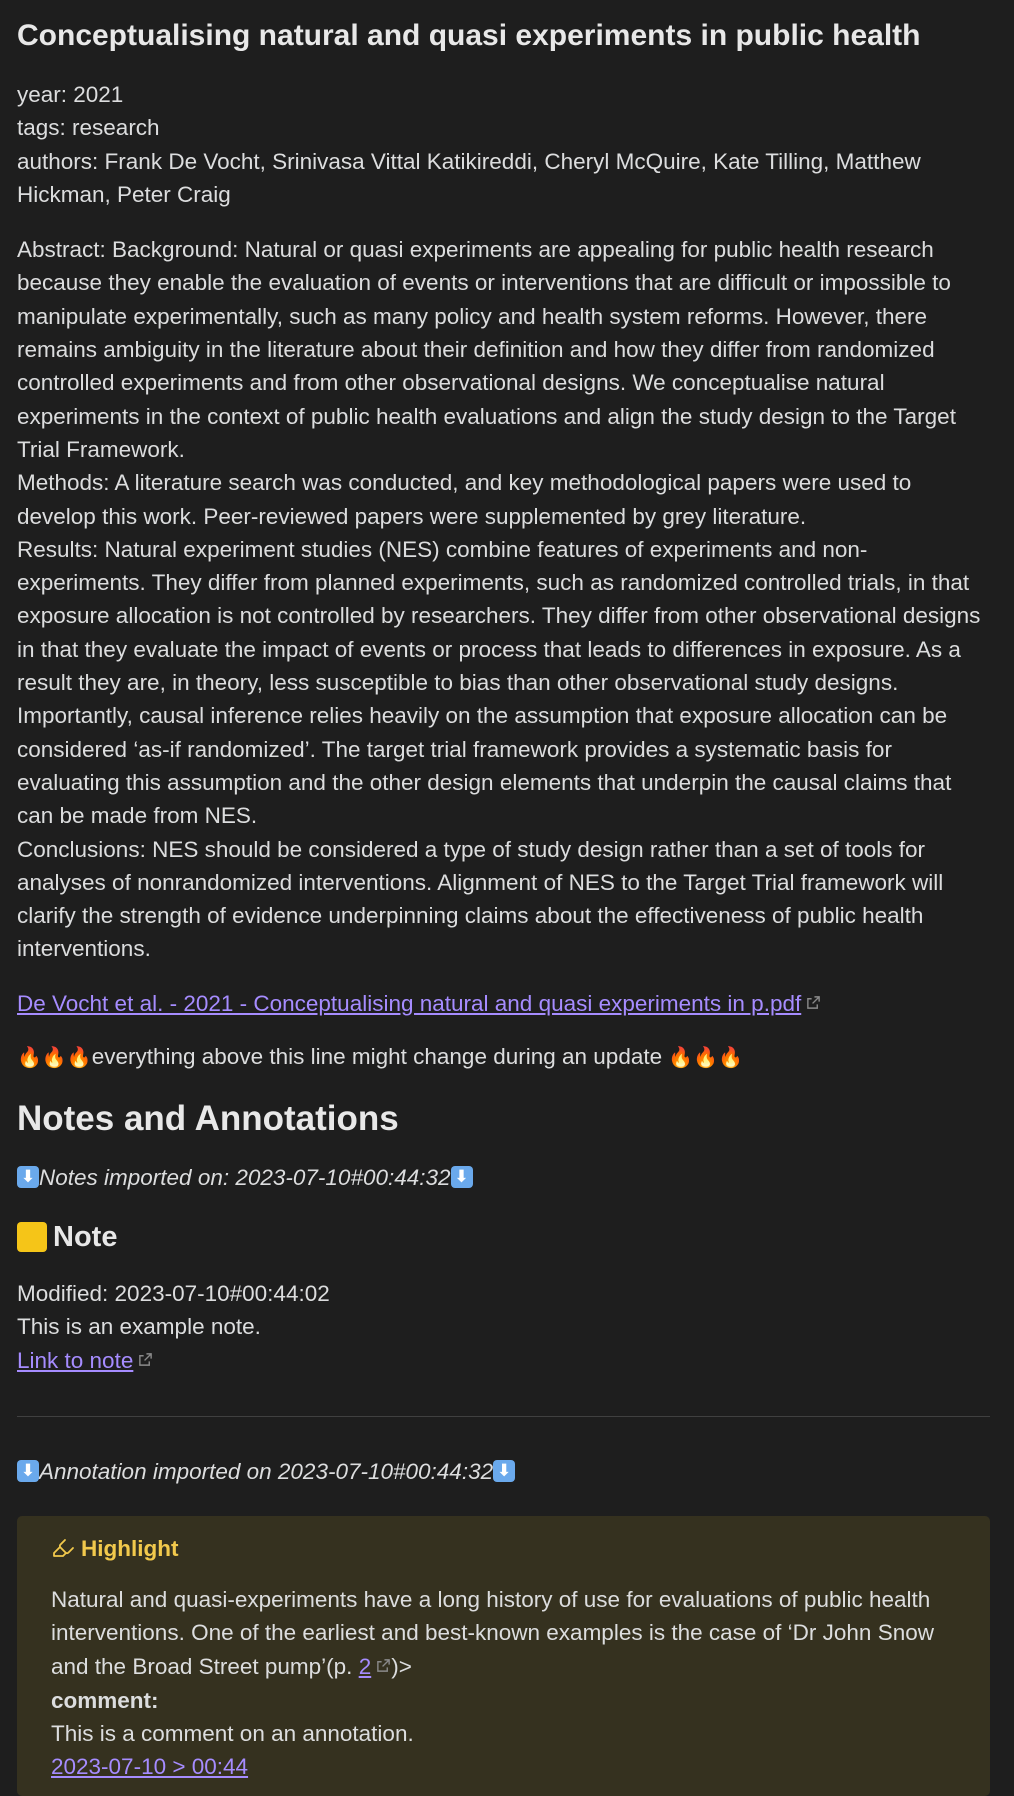 This screenshot has height=1796, width=1014. Describe the element at coordinates (85, 1236) in the screenshot. I see `note-heading-text: Note` at that location.